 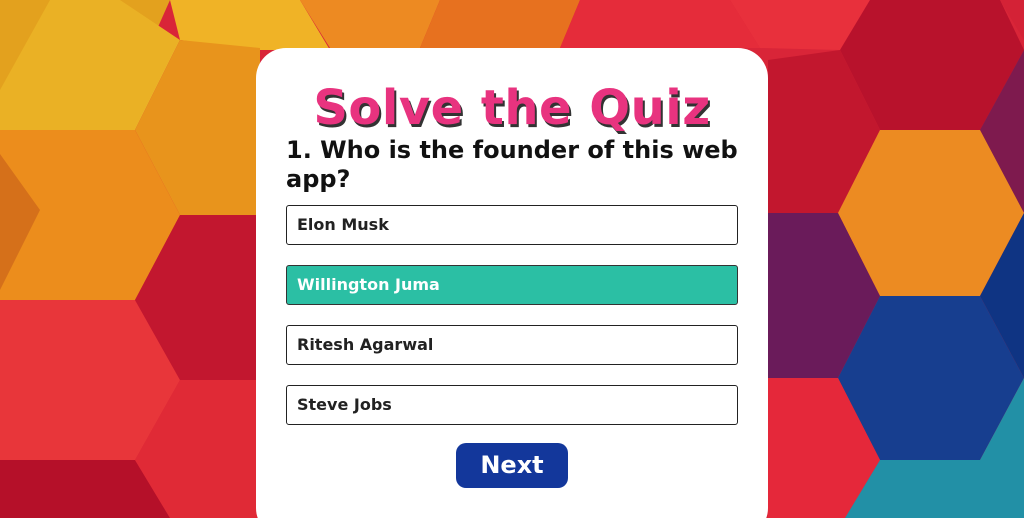 I want to click on question-text: 1. Who is the founder of this web app?, so click(x=512, y=164).